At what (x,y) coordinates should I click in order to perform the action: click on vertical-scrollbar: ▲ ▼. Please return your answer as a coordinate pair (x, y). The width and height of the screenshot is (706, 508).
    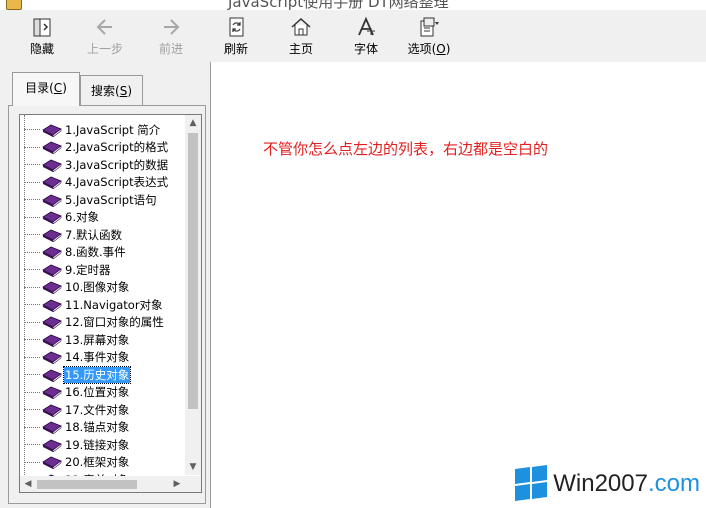
    Looking at the image, I should click on (193, 295).